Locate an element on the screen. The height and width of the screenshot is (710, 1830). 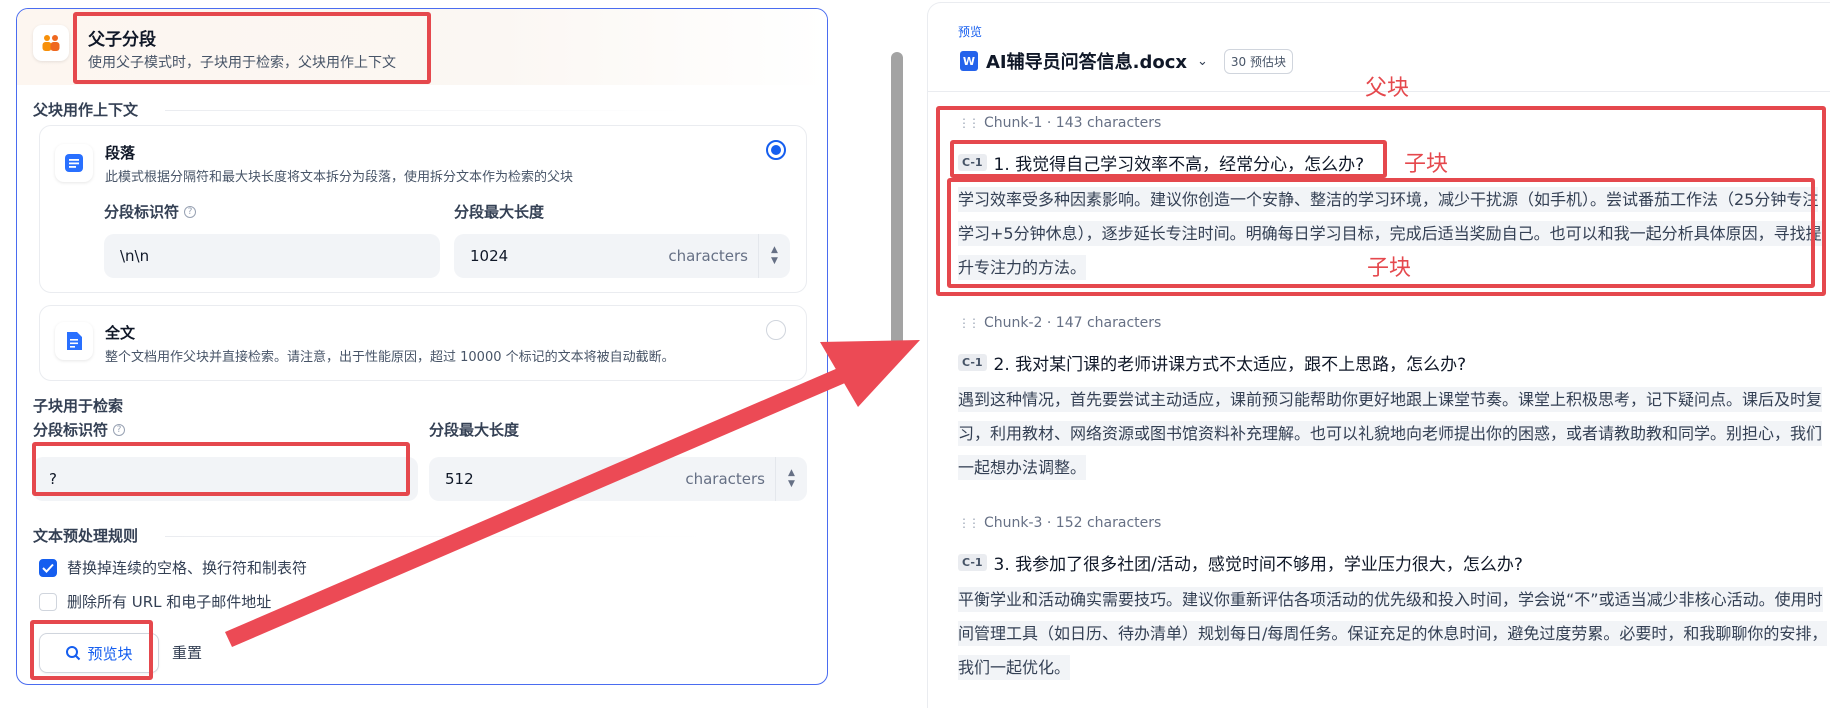
arrow-head is located at coordinates (870, 373).